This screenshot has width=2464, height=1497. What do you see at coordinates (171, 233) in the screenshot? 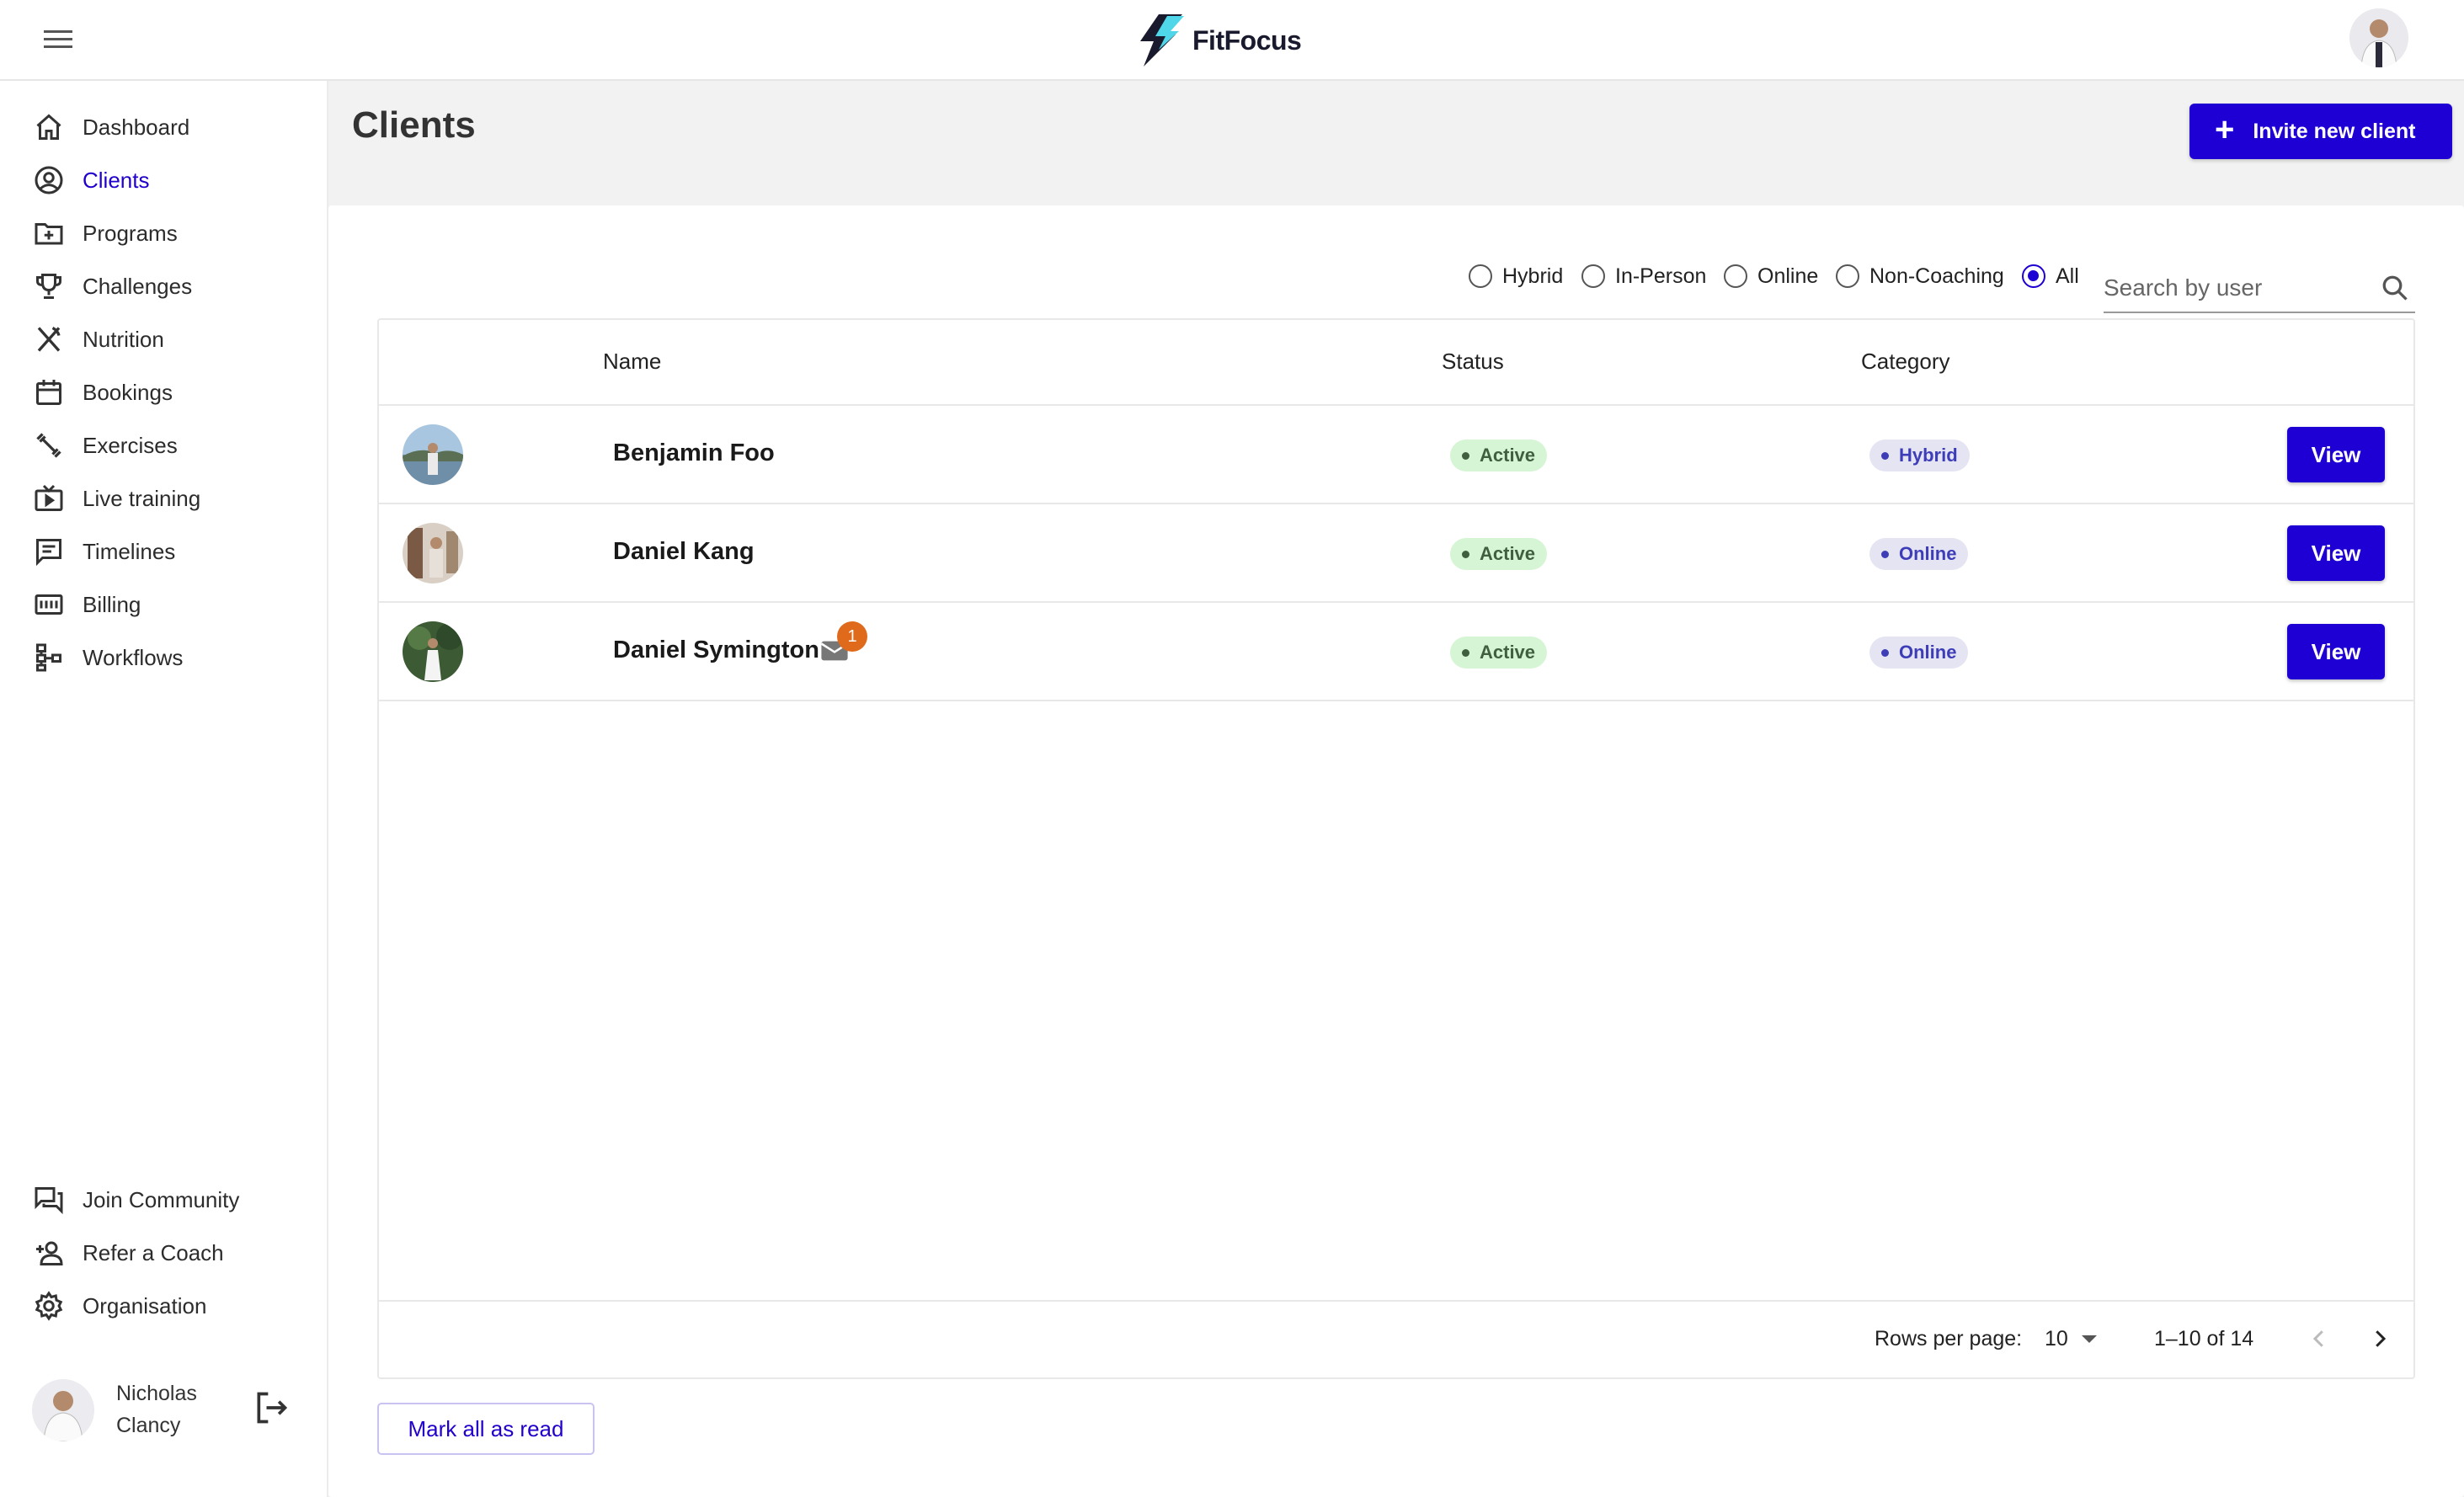
I see `sidebar-item-programs: Programs` at bounding box center [171, 233].